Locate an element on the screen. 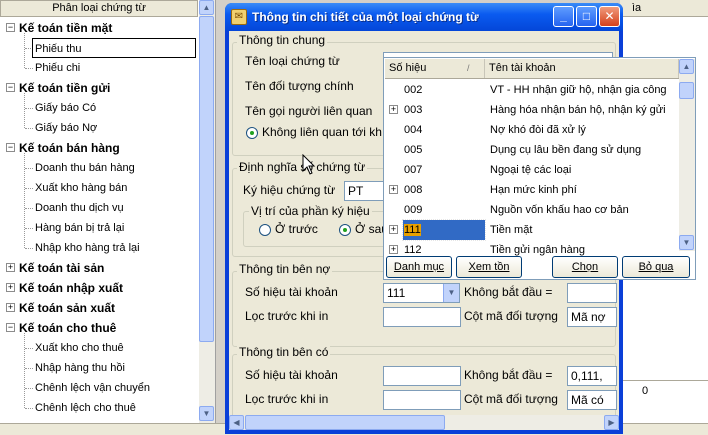 The width and height of the screenshot is (708, 435). scroll-left-arrow-icon: ◀ is located at coordinates (236, 422).